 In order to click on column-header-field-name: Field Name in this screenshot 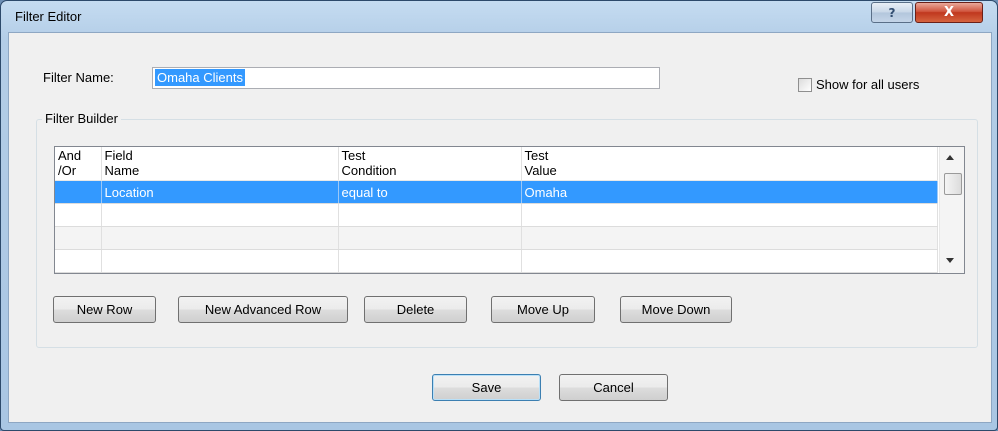, I will do `click(220, 164)`.